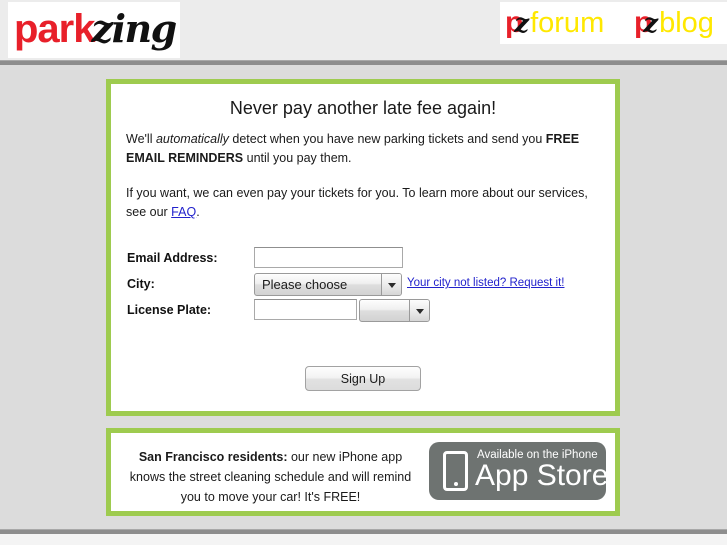  What do you see at coordinates (305, 284) in the screenshot?
I see `city-select-value: Please choose` at bounding box center [305, 284].